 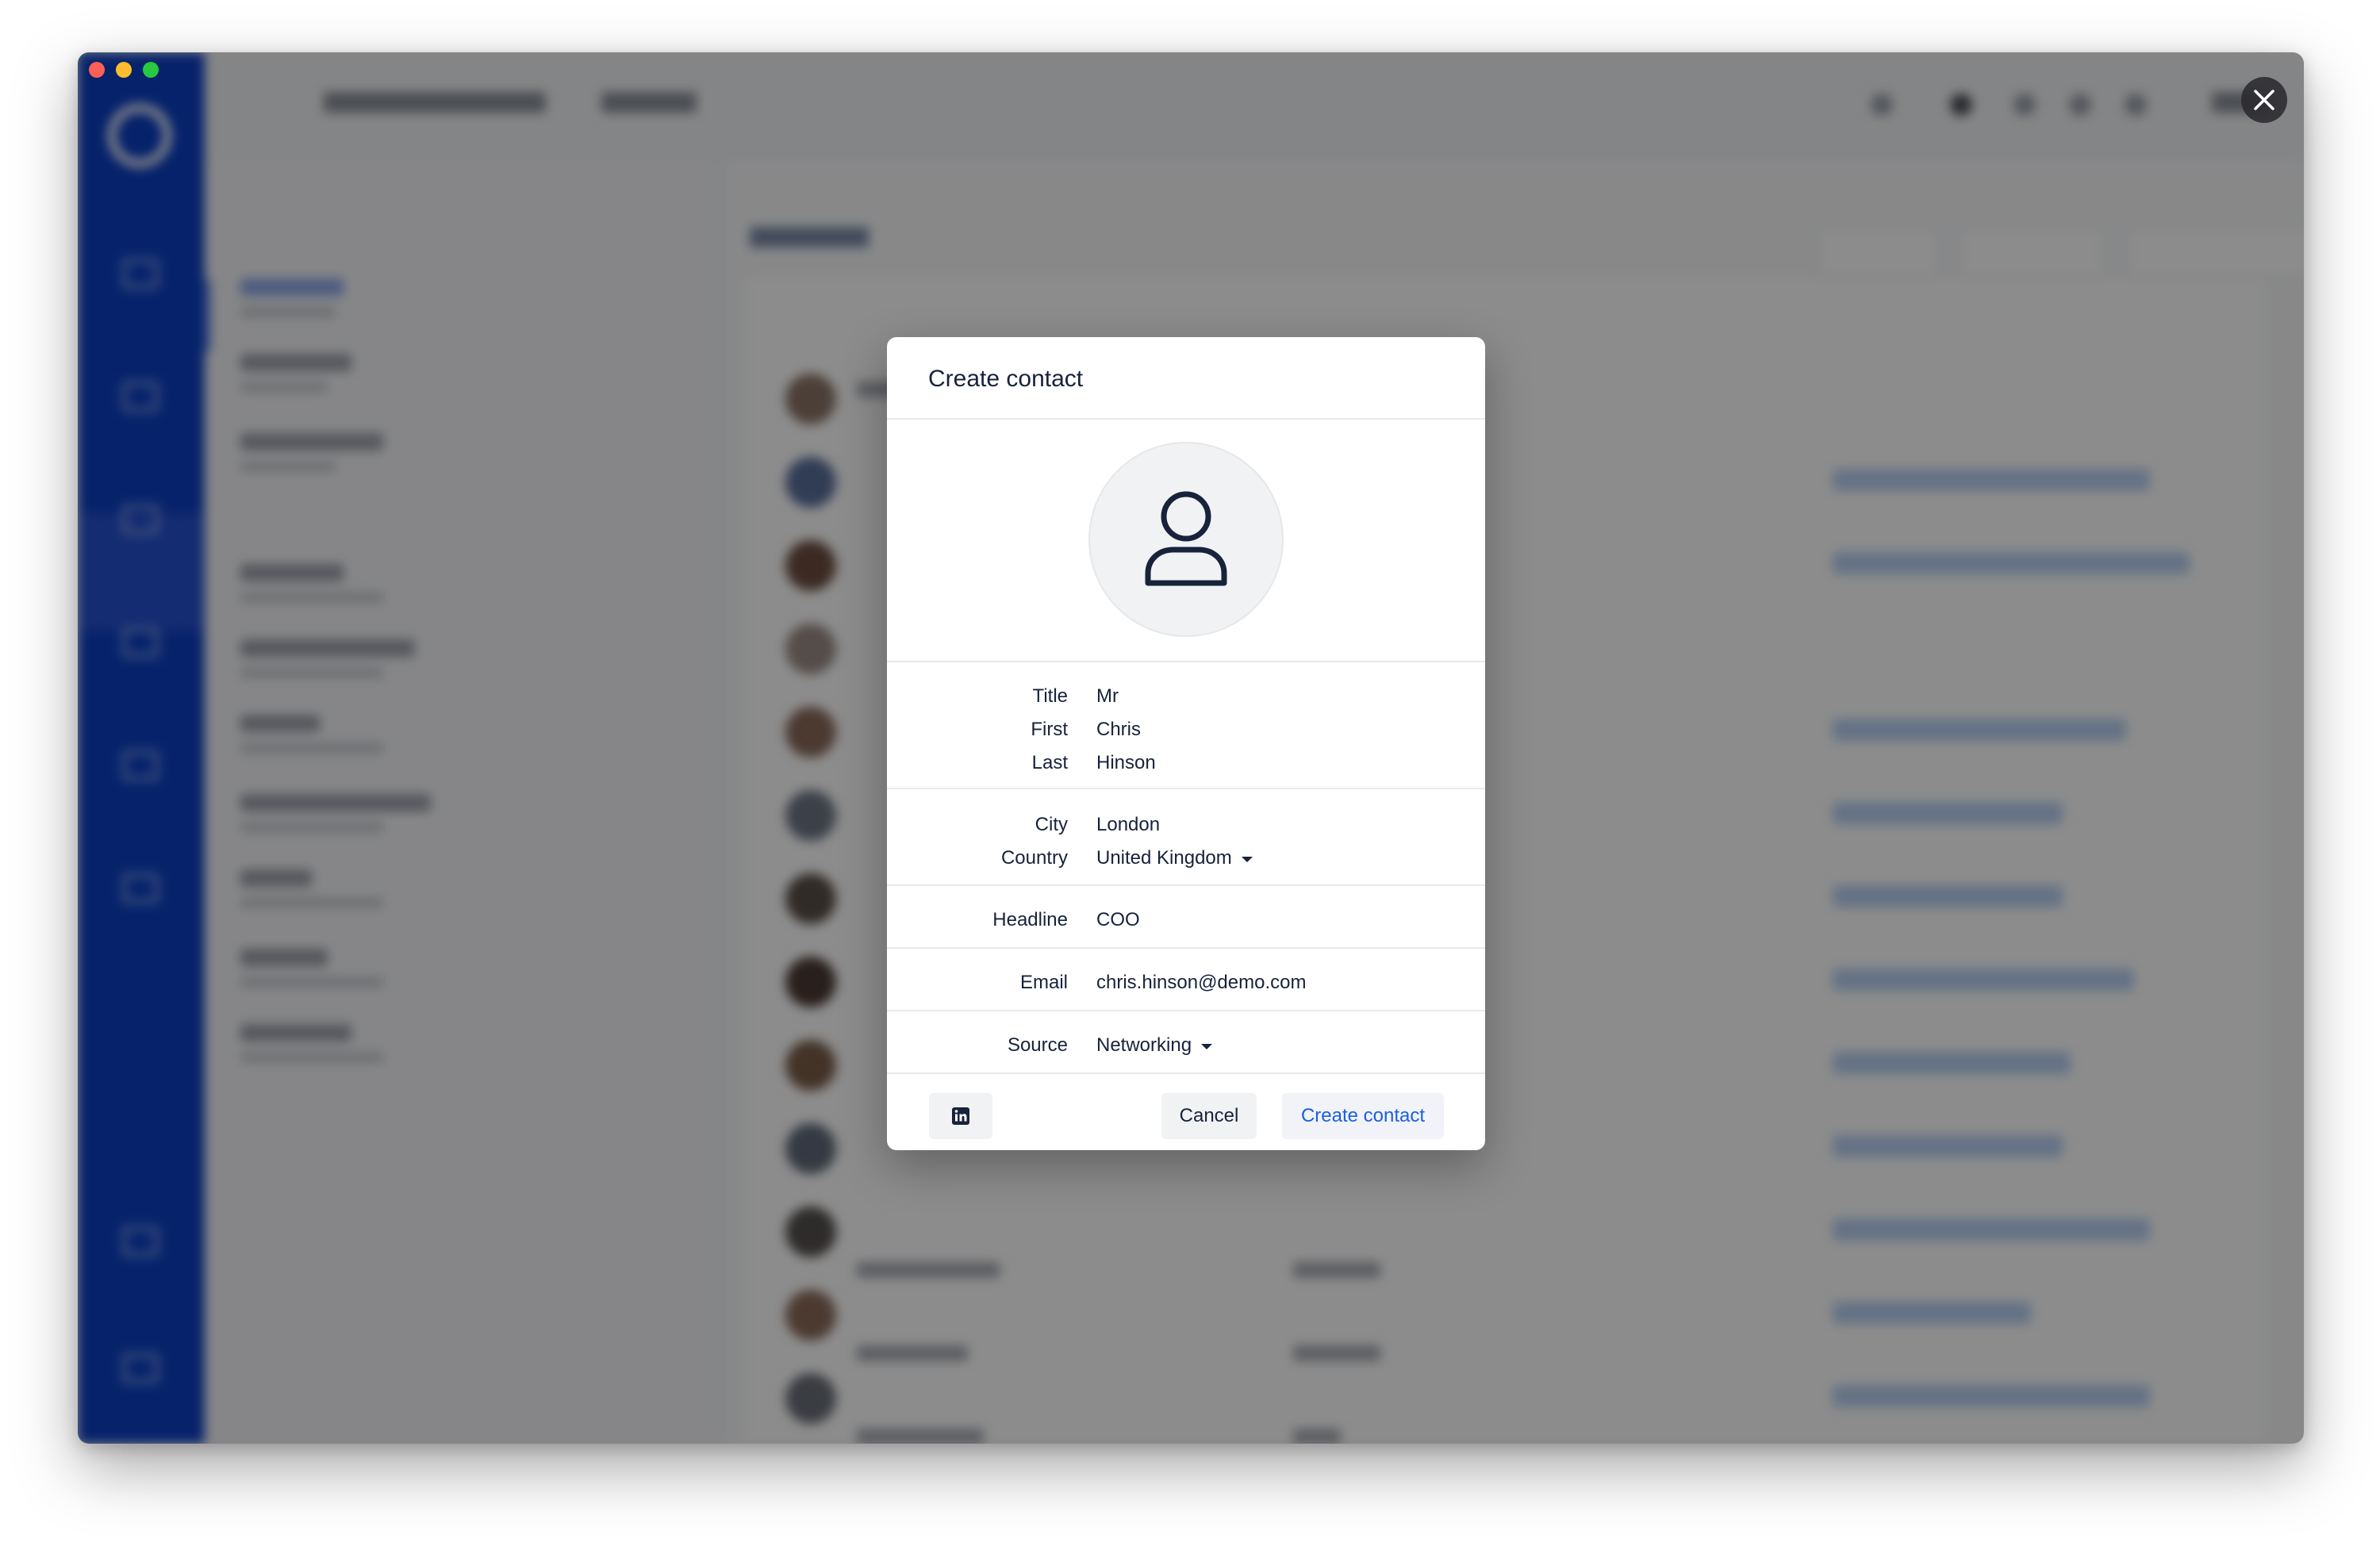 What do you see at coordinates (1043, 982) in the screenshot?
I see `email-label: Email` at bounding box center [1043, 982].